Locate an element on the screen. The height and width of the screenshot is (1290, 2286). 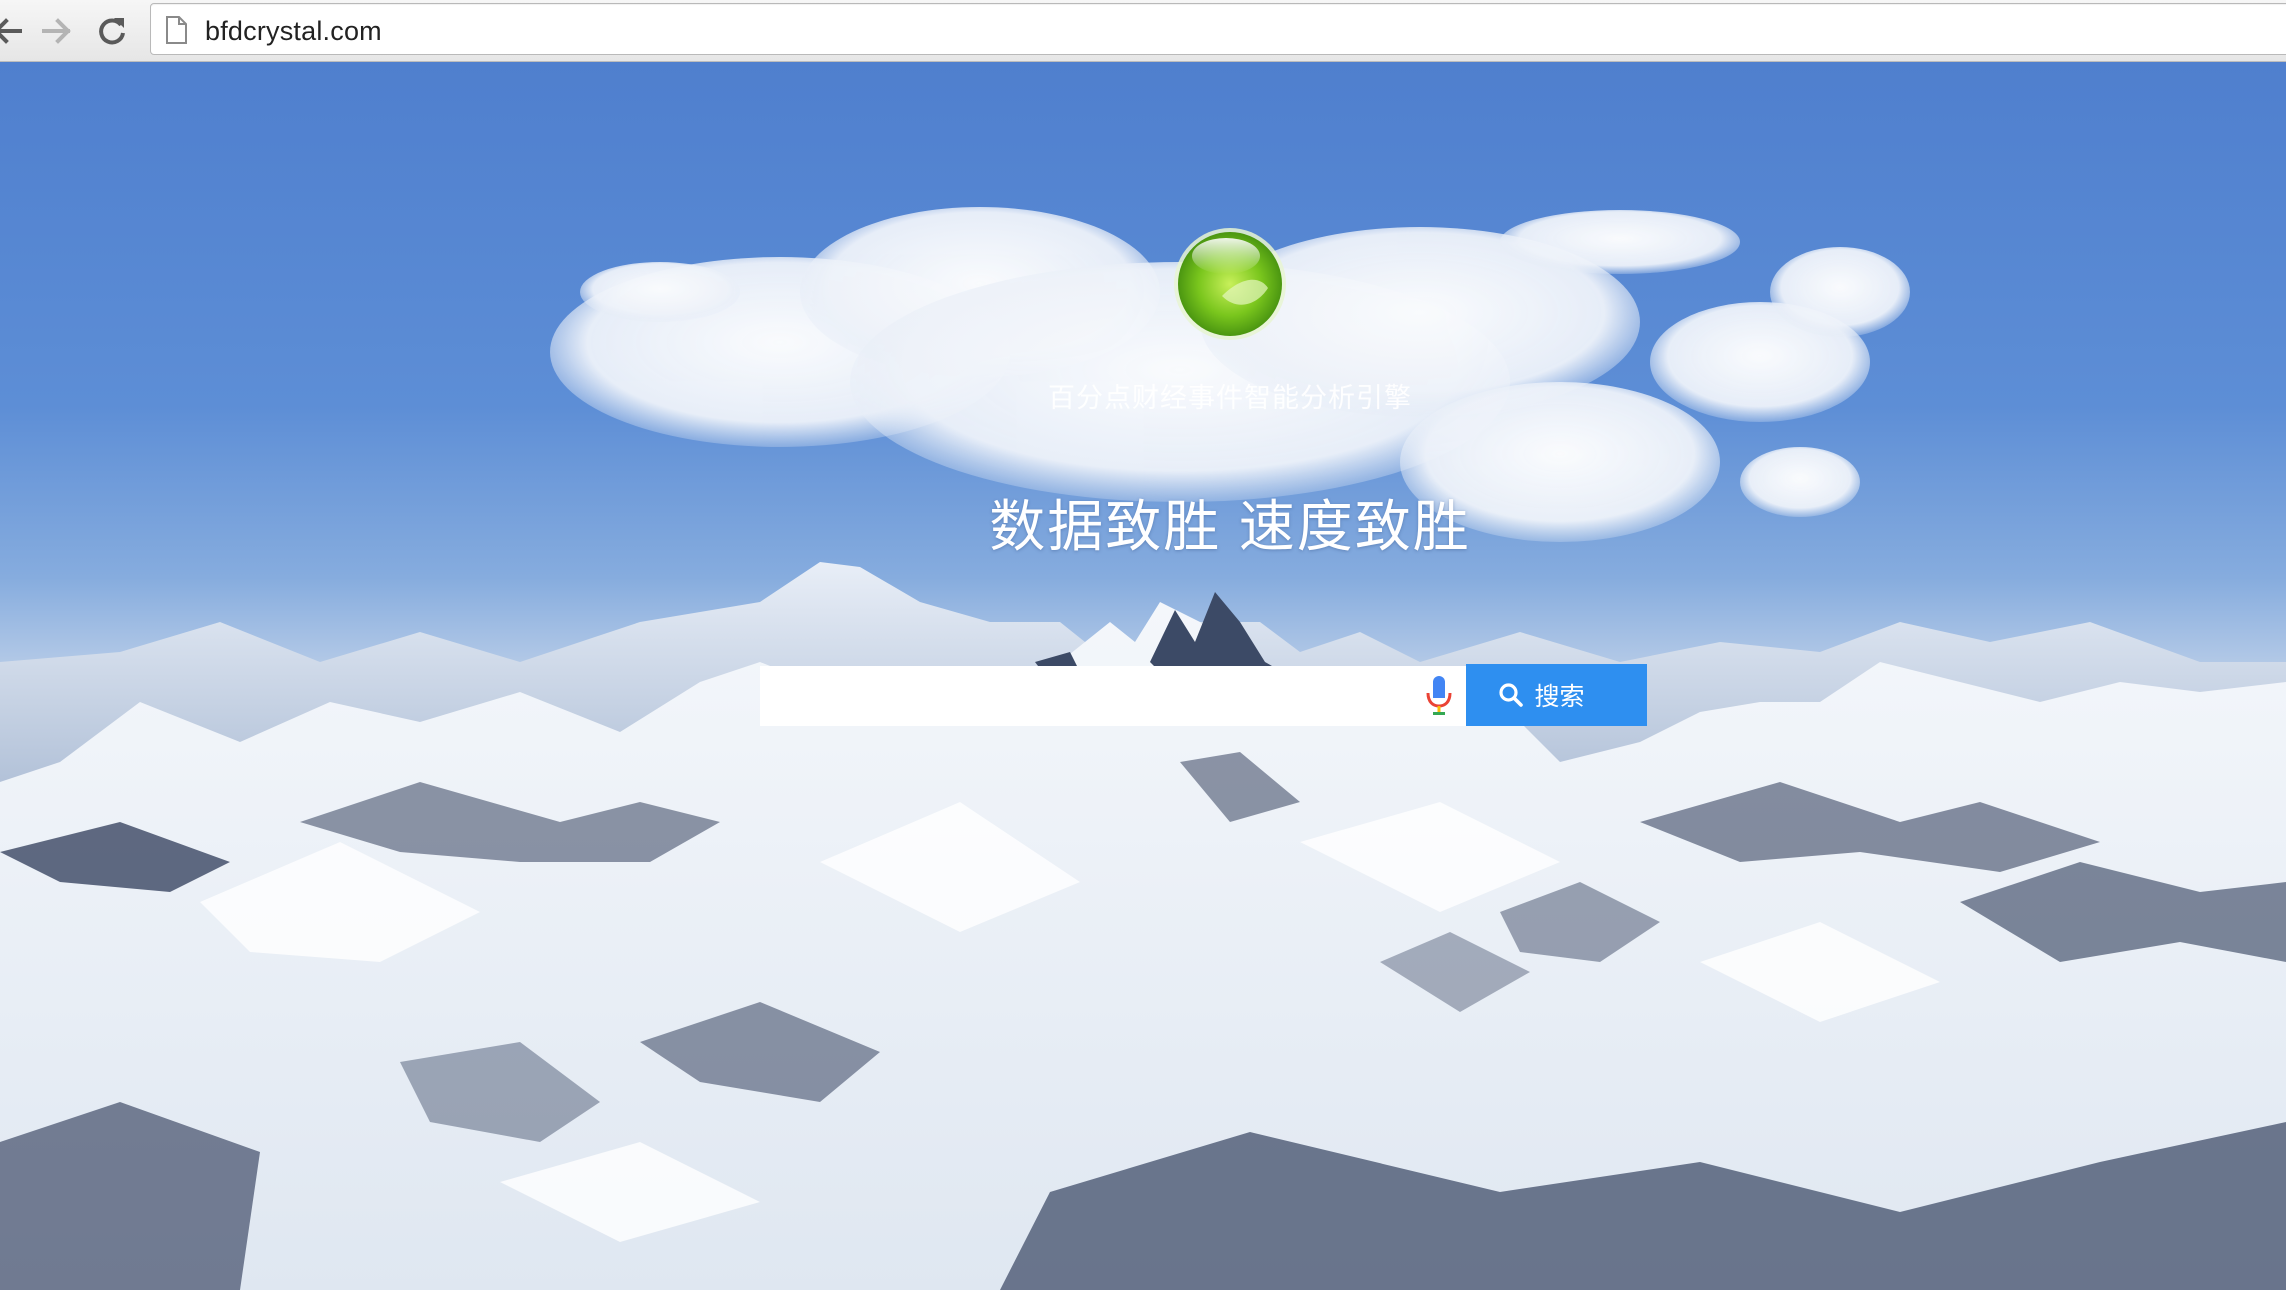
forward-arrow-icon is located at coordinates (56, 31).